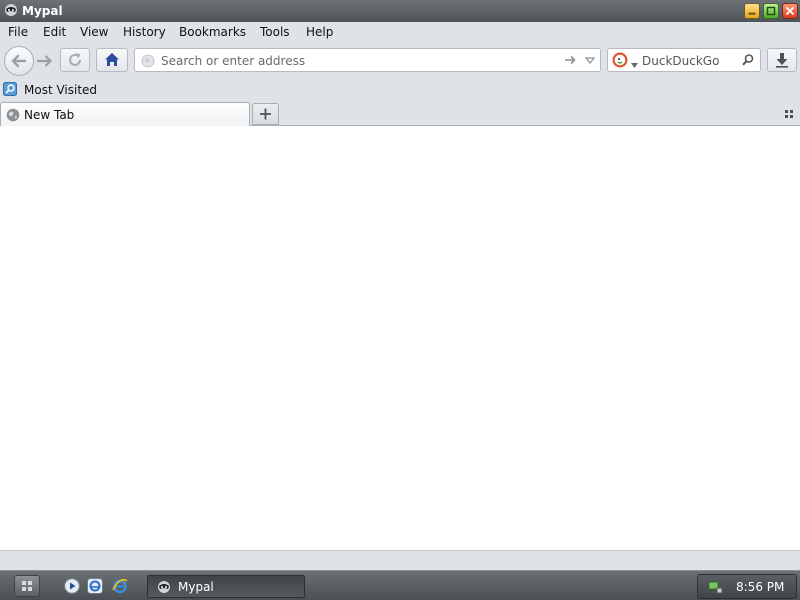 The image size is (800, 600). Describe the element at coordinates (356, 60) in the screenshot. I see `address-input` at that location.